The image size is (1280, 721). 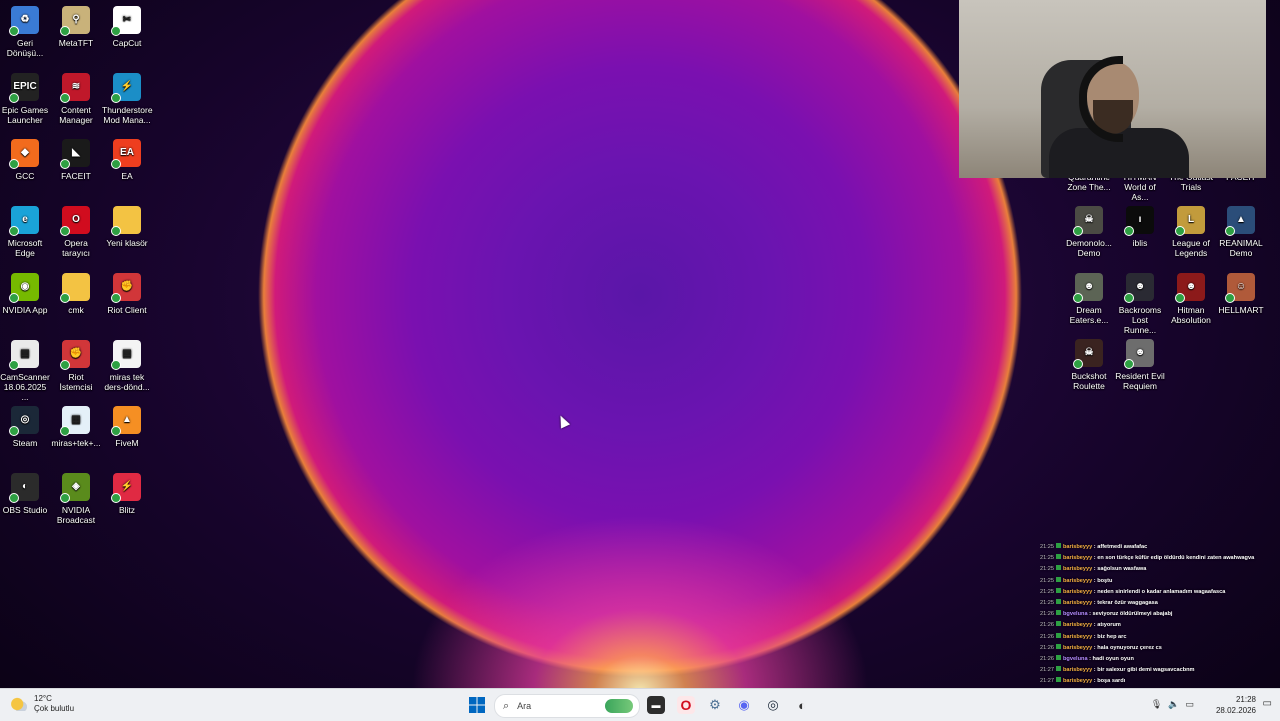 I want to click on desktop-icon: ▲ FiveM, so click(x=127, y=427).